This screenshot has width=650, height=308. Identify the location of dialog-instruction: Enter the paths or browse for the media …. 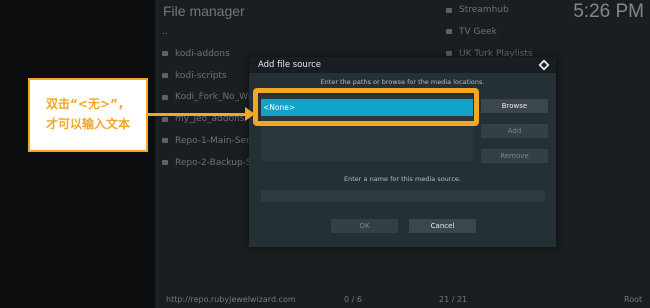
(402, 82).